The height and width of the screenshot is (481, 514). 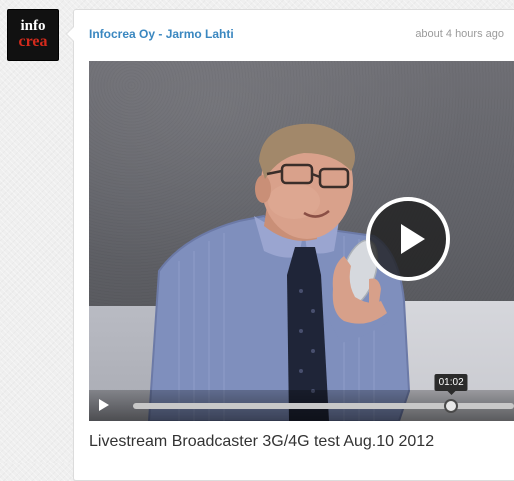 What do you see at coordinates (33, 41) in the screenshot?
I see `avatar-logo-text-crea: crea` at bounding box center [33, 41].